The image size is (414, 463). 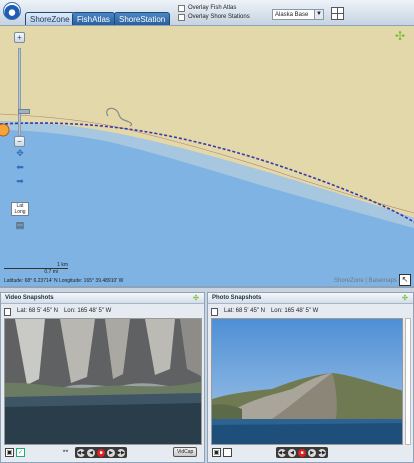 I want to click on lat-long-button: Lat Long, so click(x=20, y=209).